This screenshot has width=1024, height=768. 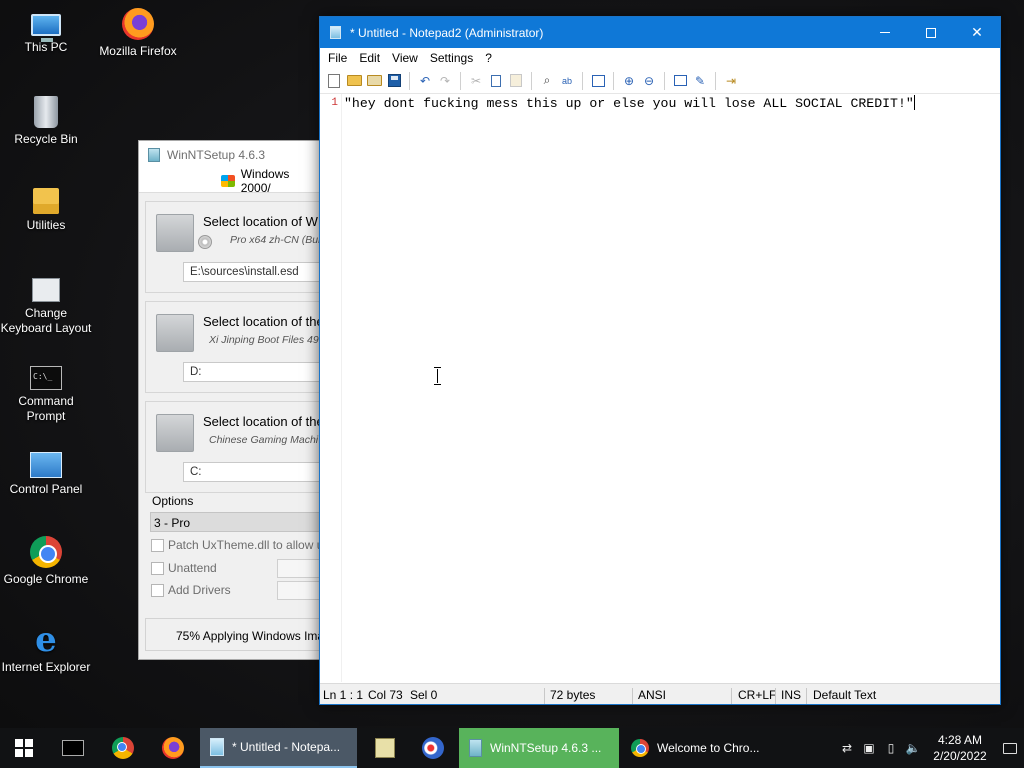 What do you see at coordinates (791, 695) in the screenshot?
I see `status-insert-mode: INS` at bounding box center [791, 695].